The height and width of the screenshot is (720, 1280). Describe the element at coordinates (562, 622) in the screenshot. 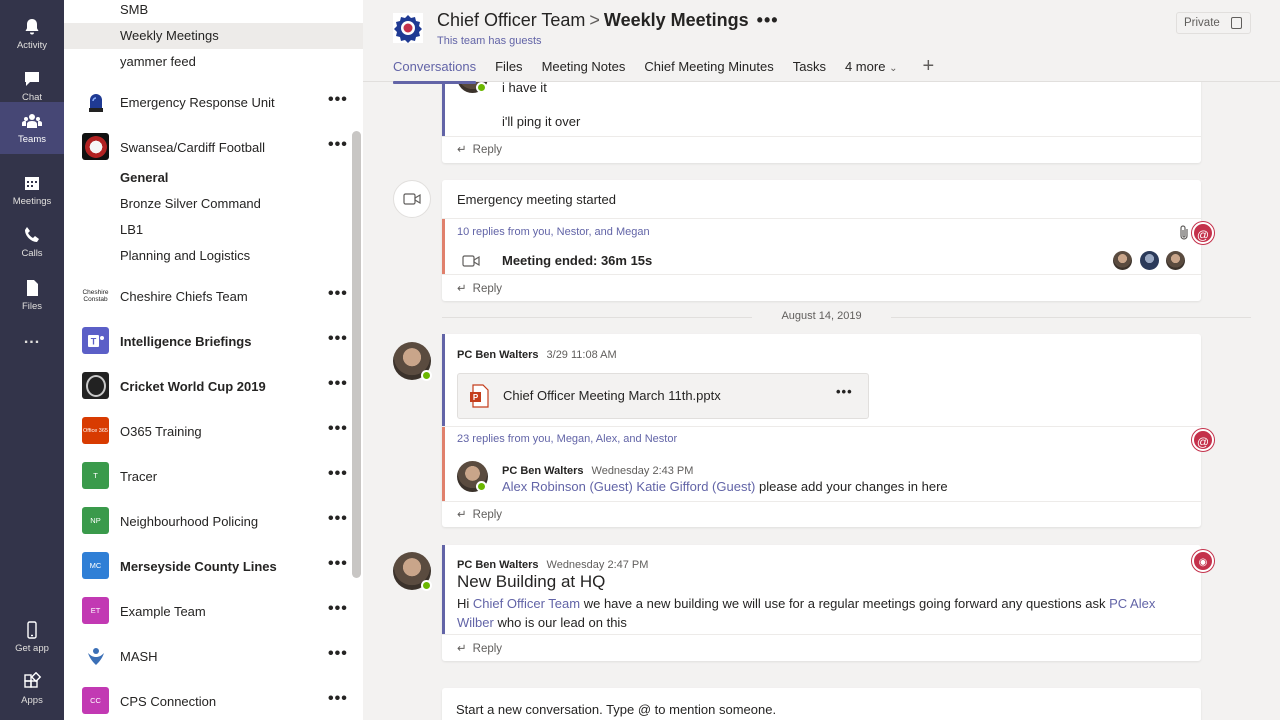

I see `message-text: who is our lead on this` at that location.